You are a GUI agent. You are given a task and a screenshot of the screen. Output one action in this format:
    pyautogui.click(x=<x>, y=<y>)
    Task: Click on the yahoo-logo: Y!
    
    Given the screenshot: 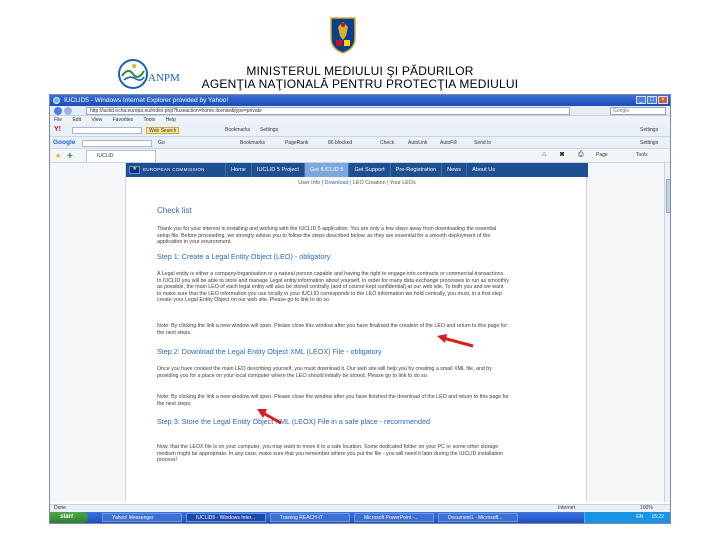 What is the action you would take?
    pyautogui.click(x=57, y=129)
    